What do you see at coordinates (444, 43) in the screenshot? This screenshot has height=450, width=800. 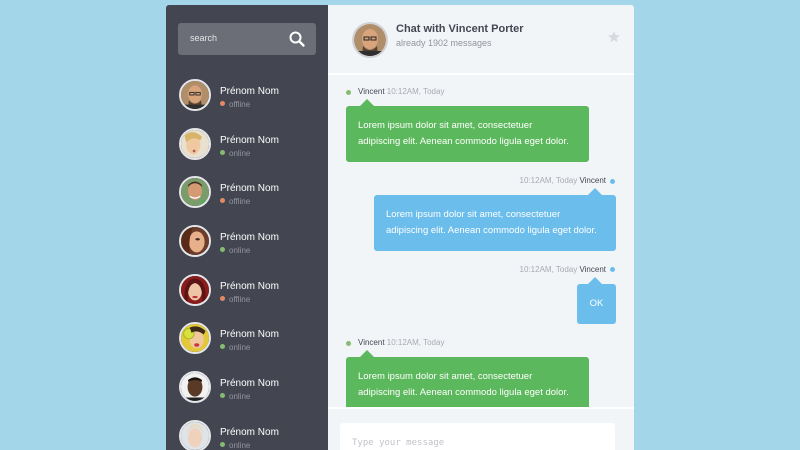 I see `message-count: already 1902 messages` at bounding box center [444, 43].